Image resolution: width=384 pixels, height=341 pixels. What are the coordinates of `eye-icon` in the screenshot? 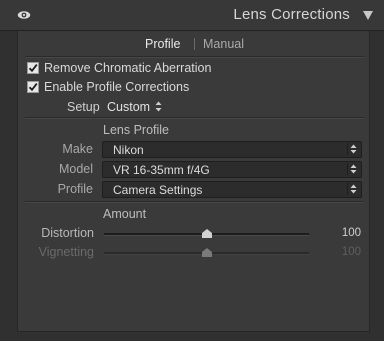 It's located at (24, 15).